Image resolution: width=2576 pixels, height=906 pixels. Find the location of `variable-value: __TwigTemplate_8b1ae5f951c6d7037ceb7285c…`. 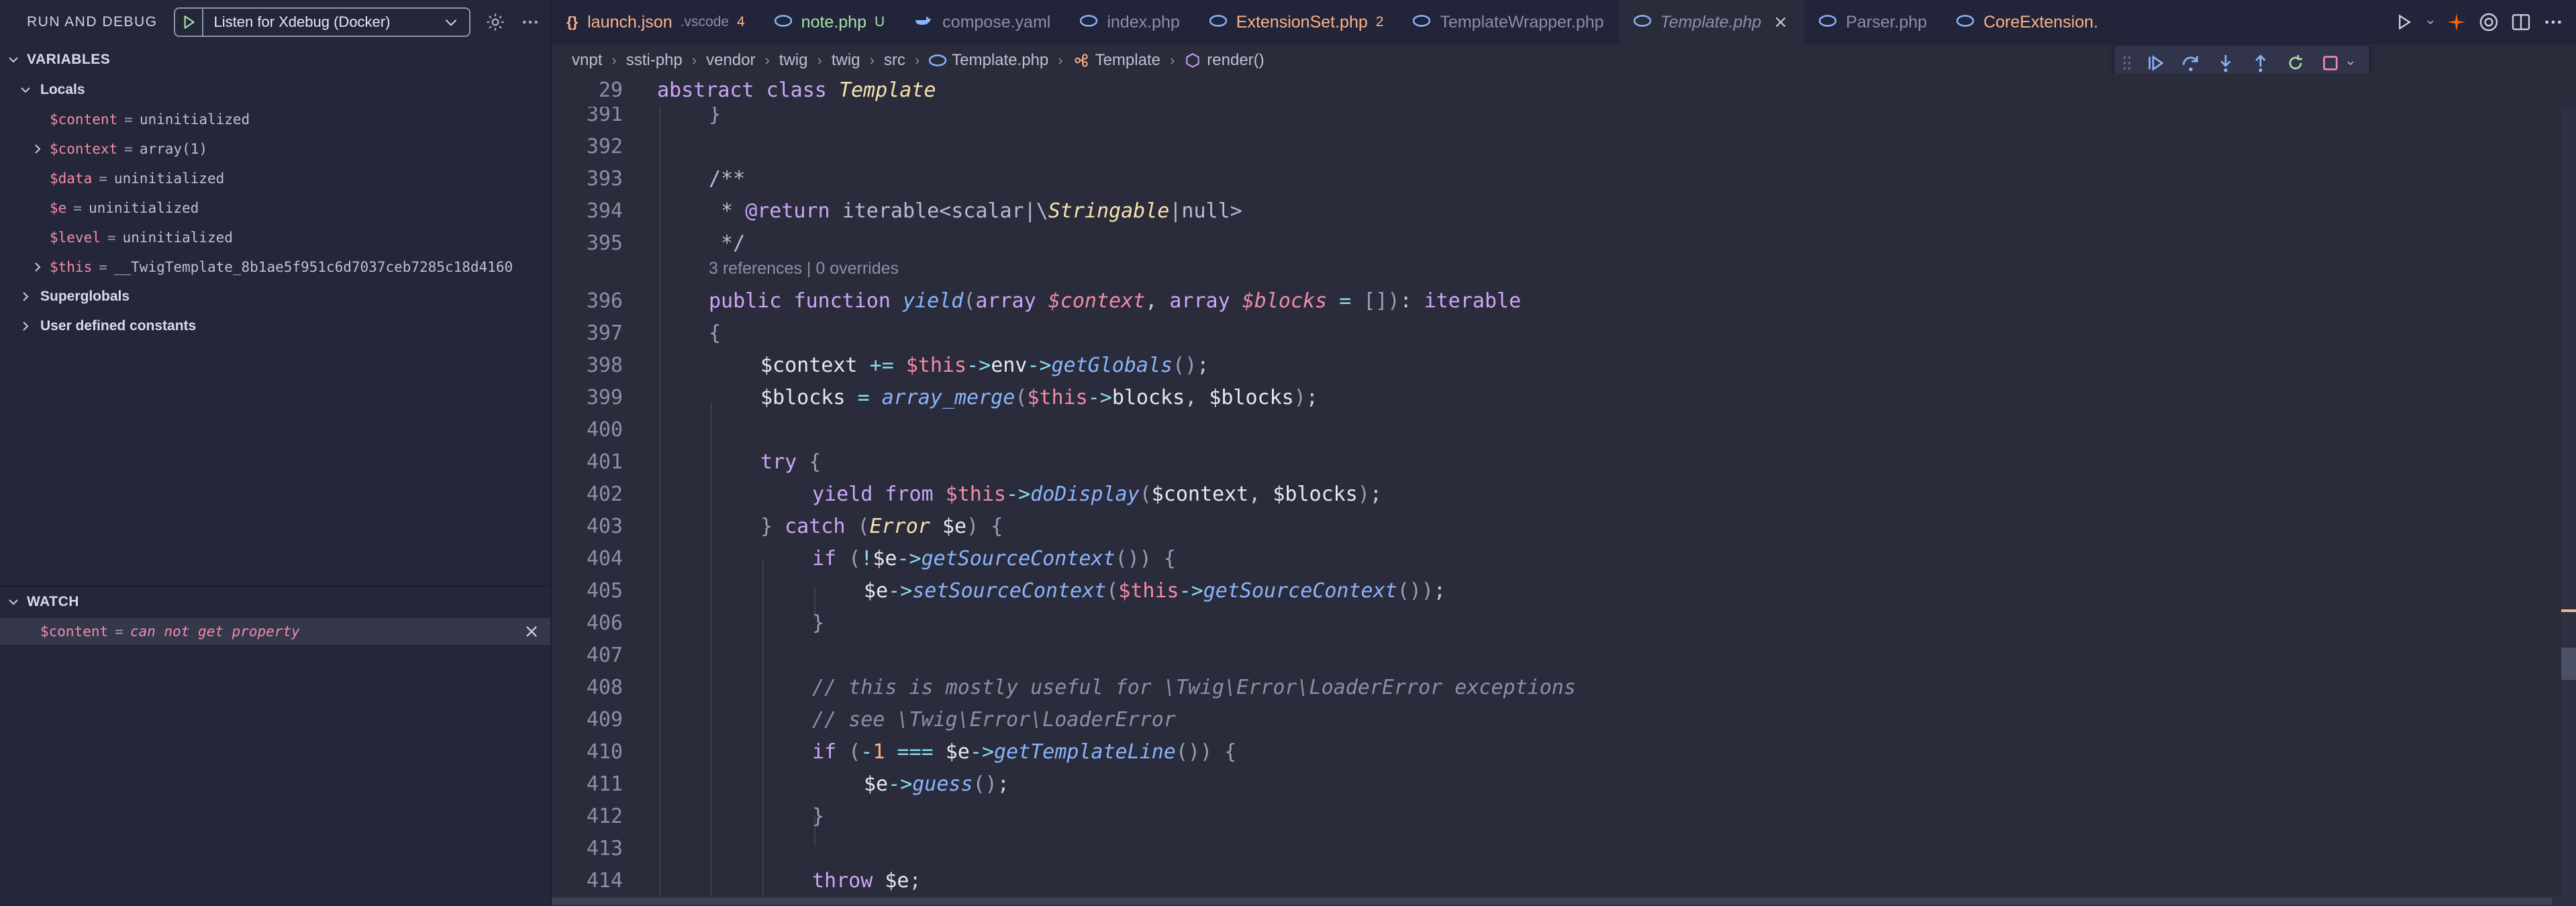

variable-value: __TwigTemplate_8b1ae5f951c6d7037ceb7285c… is located at coordinates (313, 267).